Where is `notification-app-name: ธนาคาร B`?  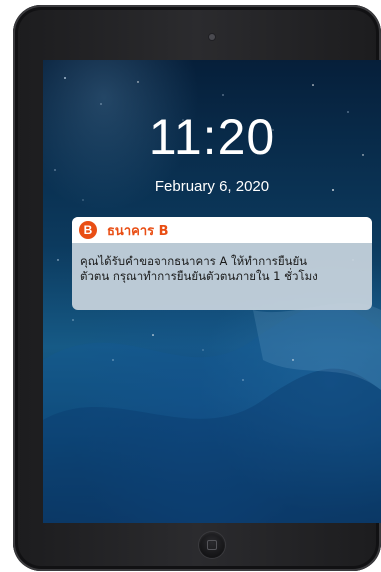 notification-app-name: ธนาคาร B is located at coordinates (138, 231).